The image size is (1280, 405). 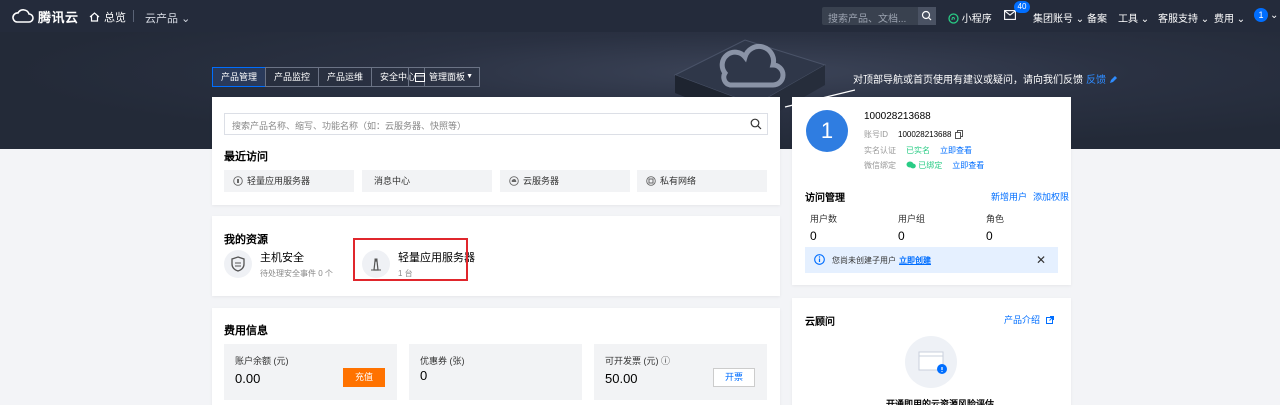 I want to click on wechat-view-link: 立即查看, so click(x=968, y=165).